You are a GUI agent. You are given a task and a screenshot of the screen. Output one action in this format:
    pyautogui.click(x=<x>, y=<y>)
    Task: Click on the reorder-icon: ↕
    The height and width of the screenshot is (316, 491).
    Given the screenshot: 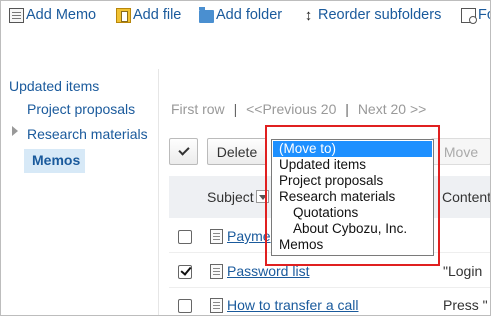 What is the action you would take?
    pyautogui.click(x=308, y=15)
    